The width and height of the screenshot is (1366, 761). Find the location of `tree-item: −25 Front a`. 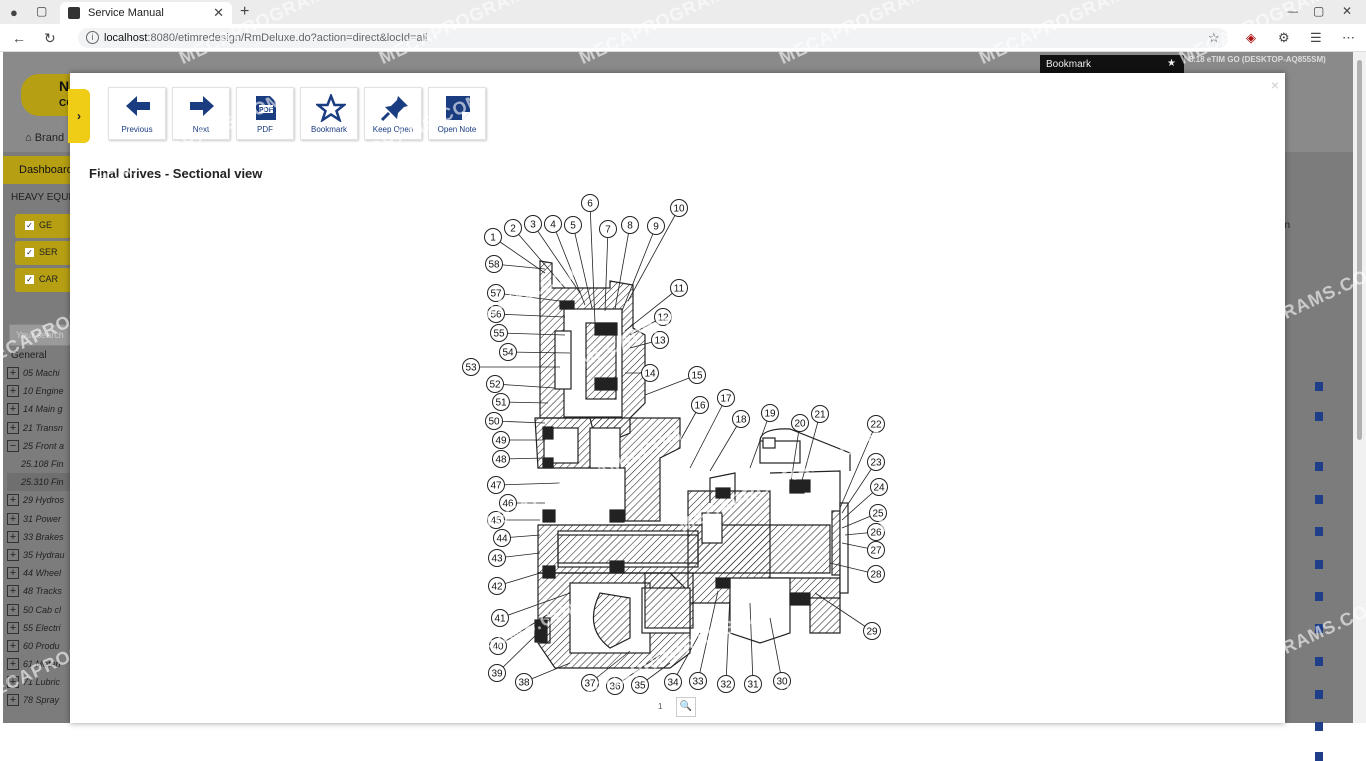

tree-item: −25 Front a is located at coordinates (41, 446).